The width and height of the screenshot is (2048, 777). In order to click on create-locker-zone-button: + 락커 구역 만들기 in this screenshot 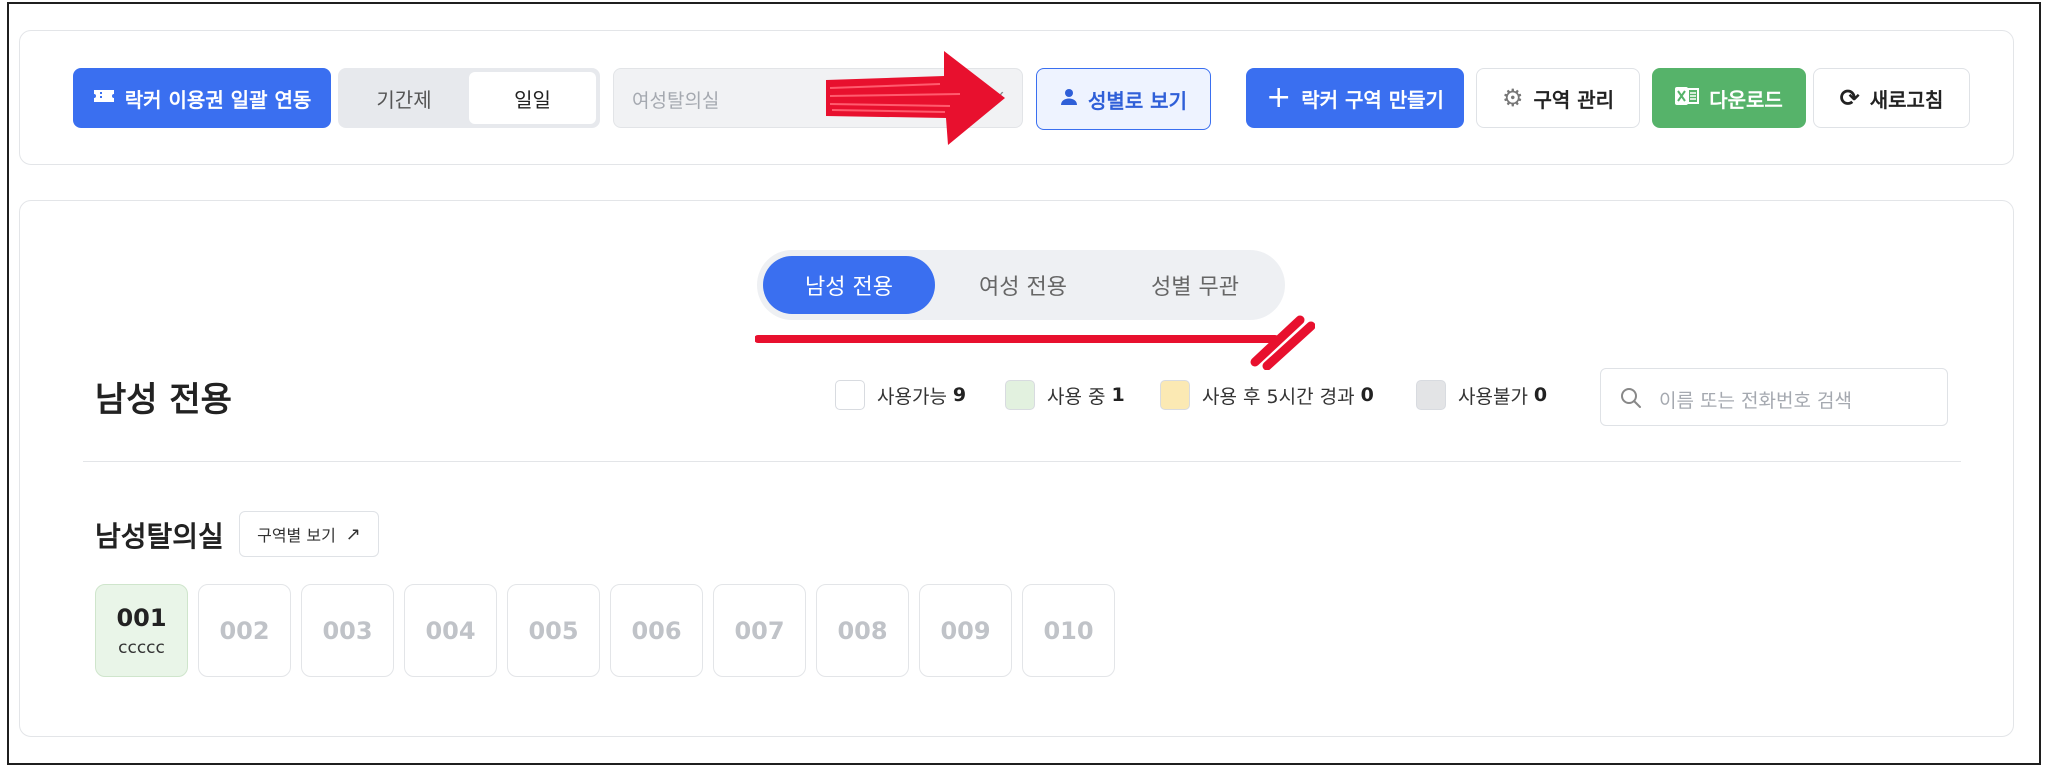, I will do `click(1355, 98)`.